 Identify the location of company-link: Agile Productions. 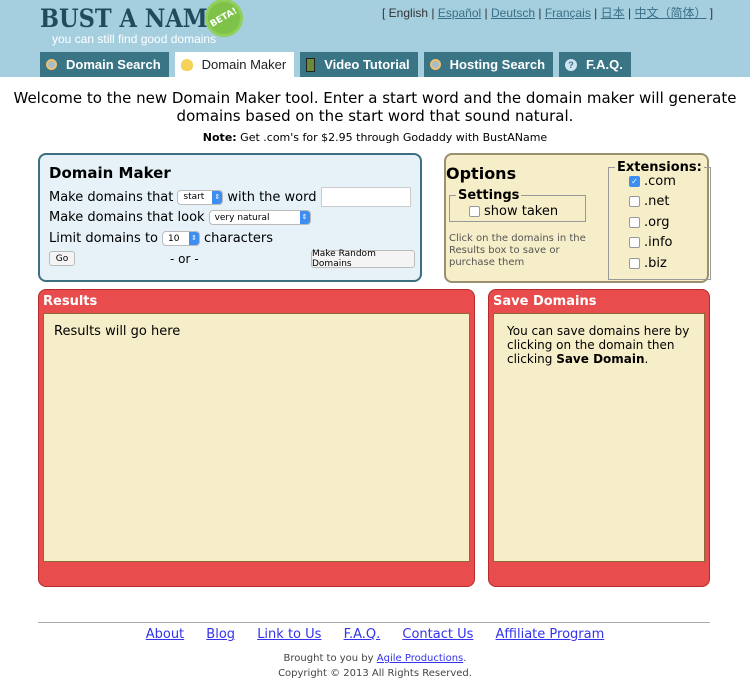
(420, 658).